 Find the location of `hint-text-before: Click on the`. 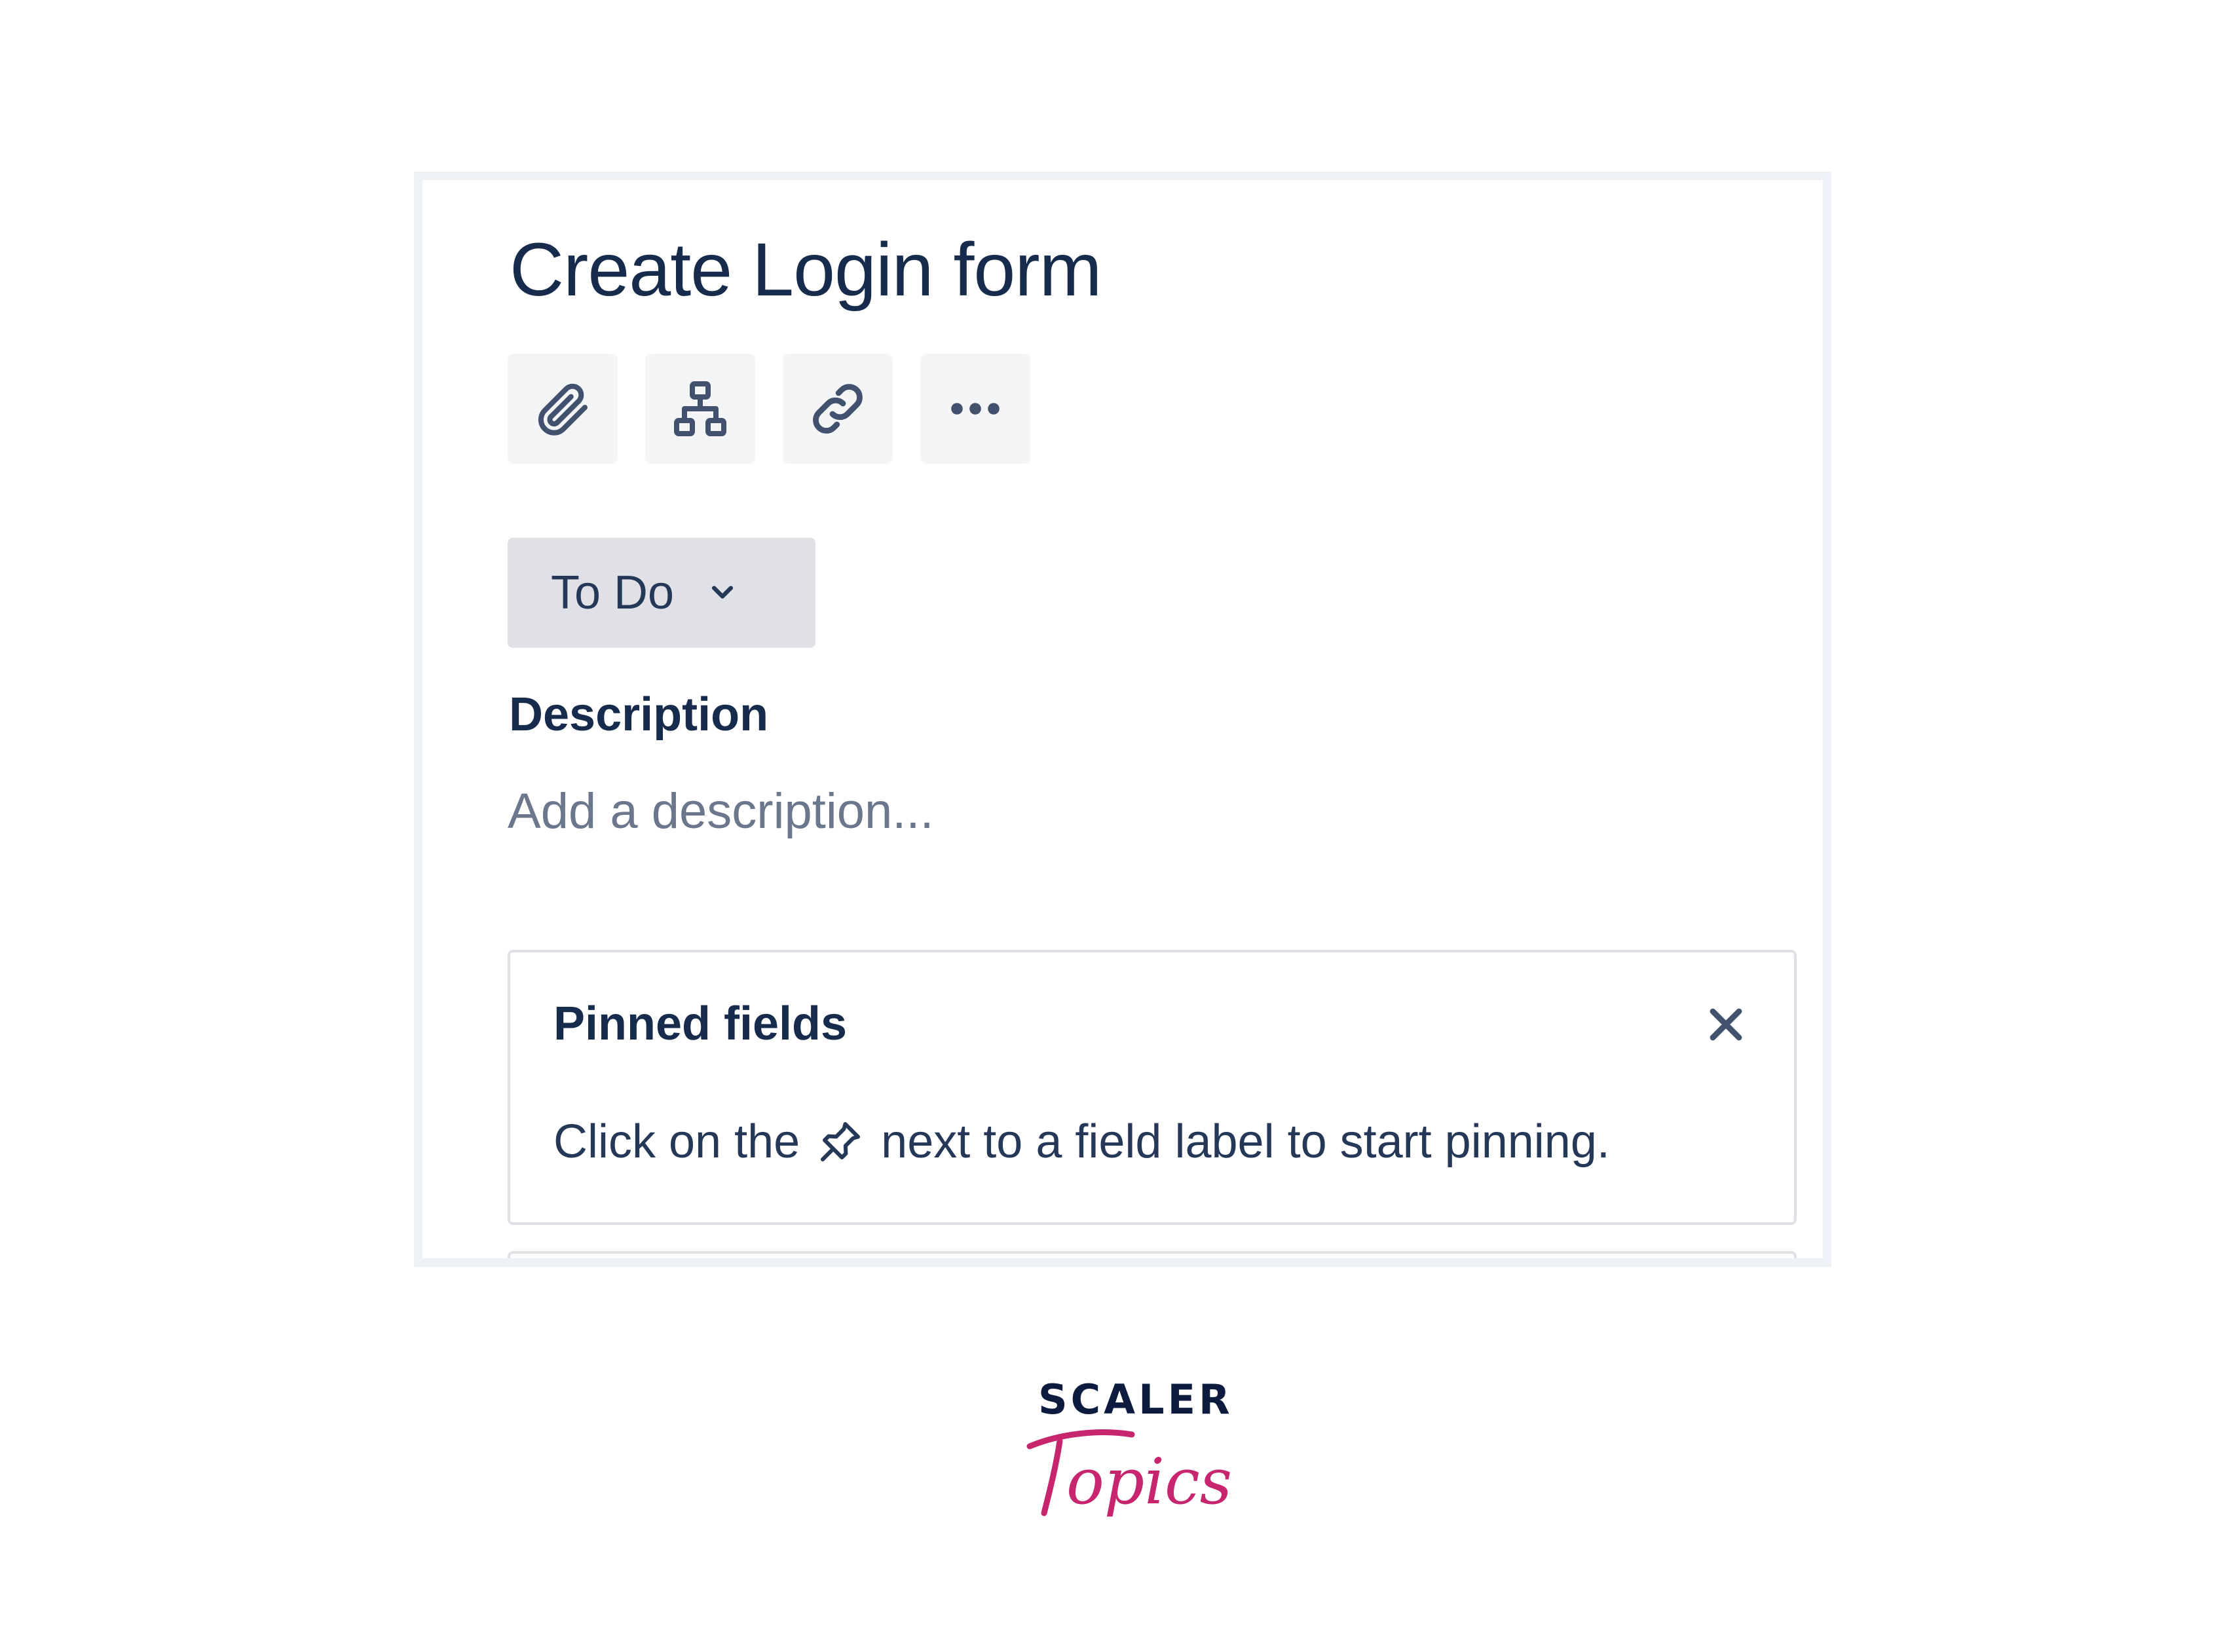

hint-text-before: Click on the is located at coordinates (676, 1142).